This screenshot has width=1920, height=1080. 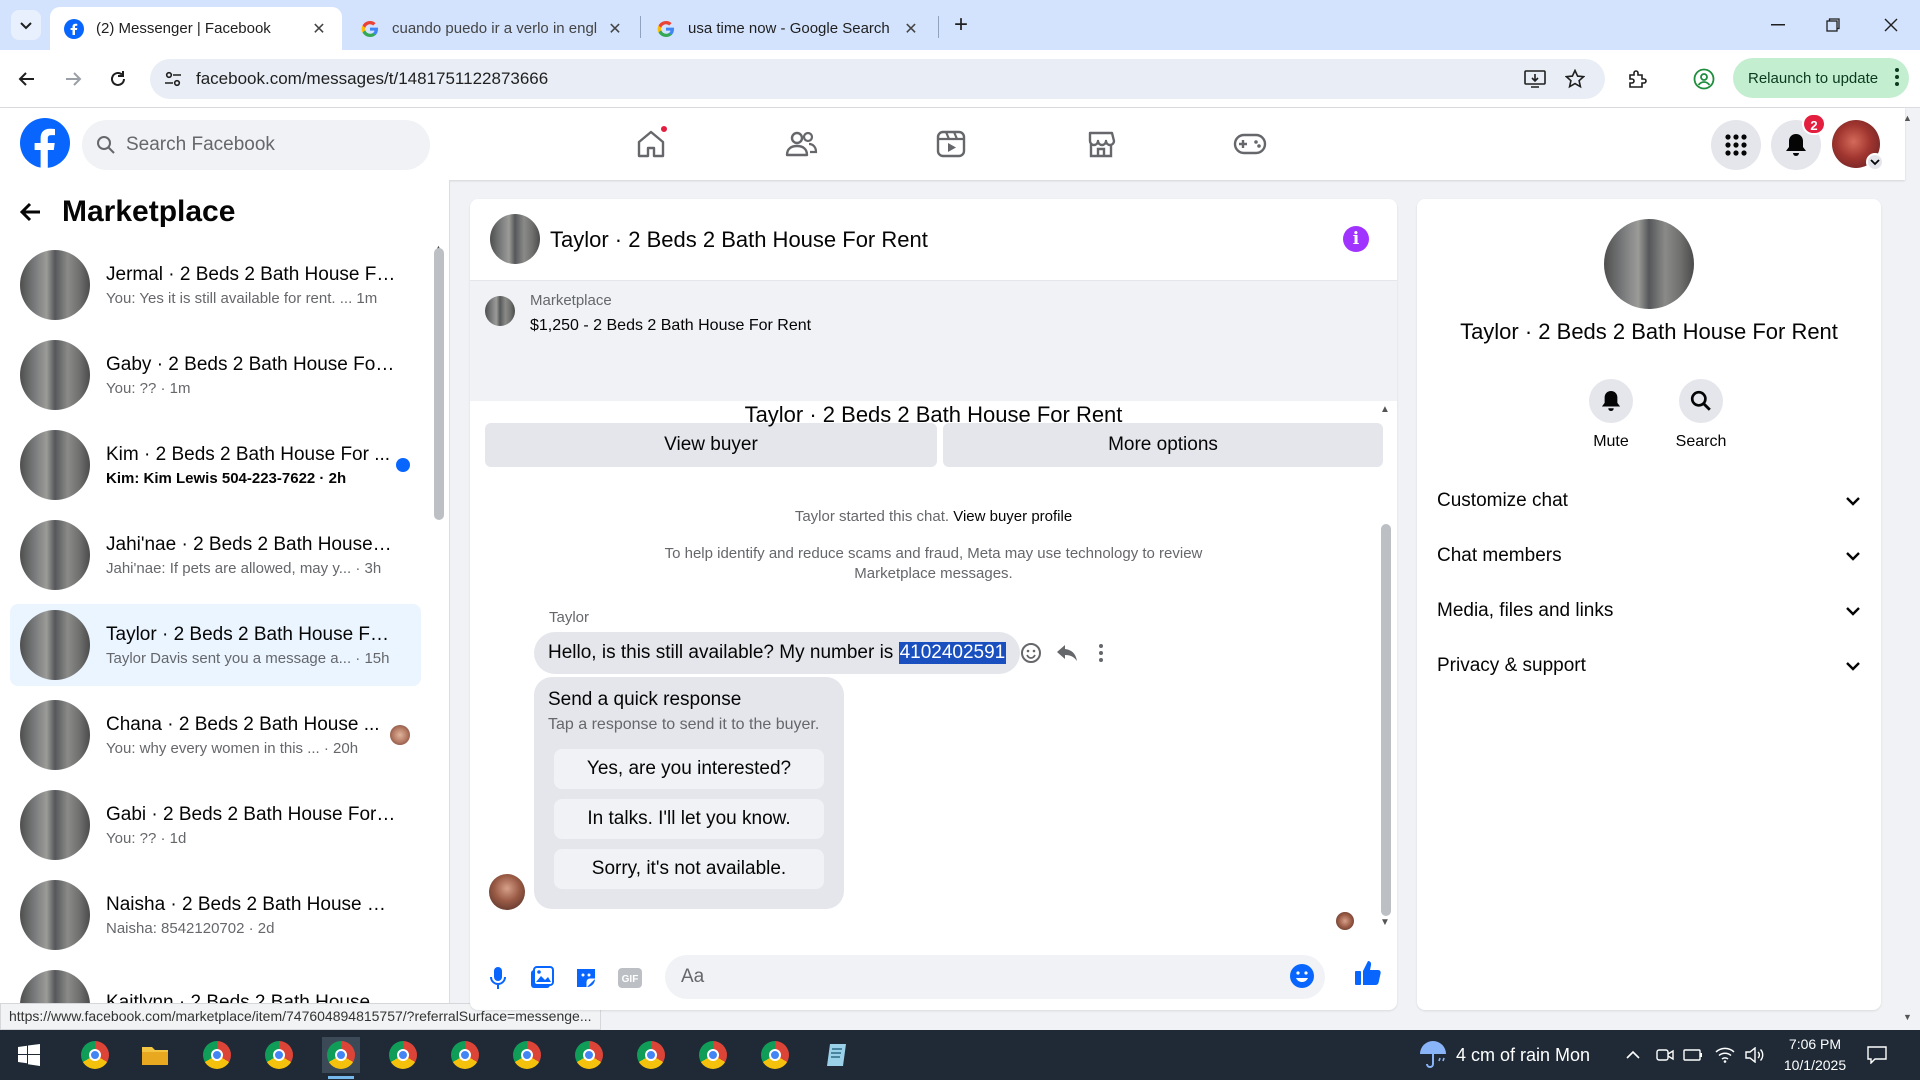 I want to click on taskbar-chrome-active, so click(x=341, y=1058).